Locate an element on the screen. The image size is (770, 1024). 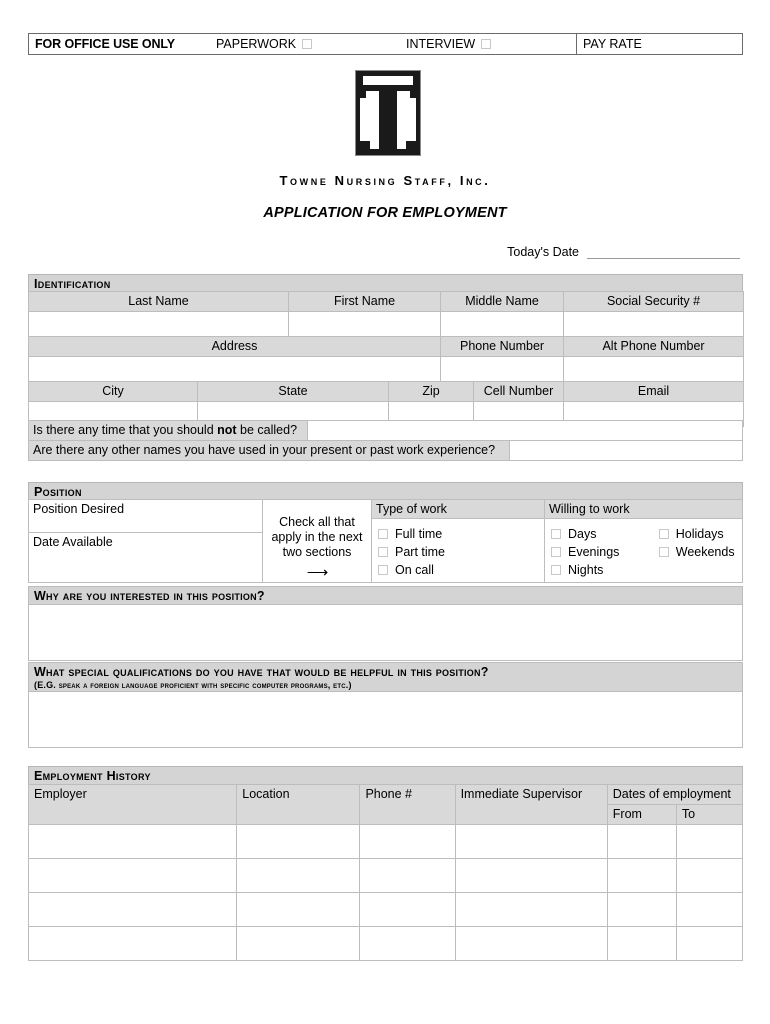
on-call-checkbox is located at coordinates (383, 570).